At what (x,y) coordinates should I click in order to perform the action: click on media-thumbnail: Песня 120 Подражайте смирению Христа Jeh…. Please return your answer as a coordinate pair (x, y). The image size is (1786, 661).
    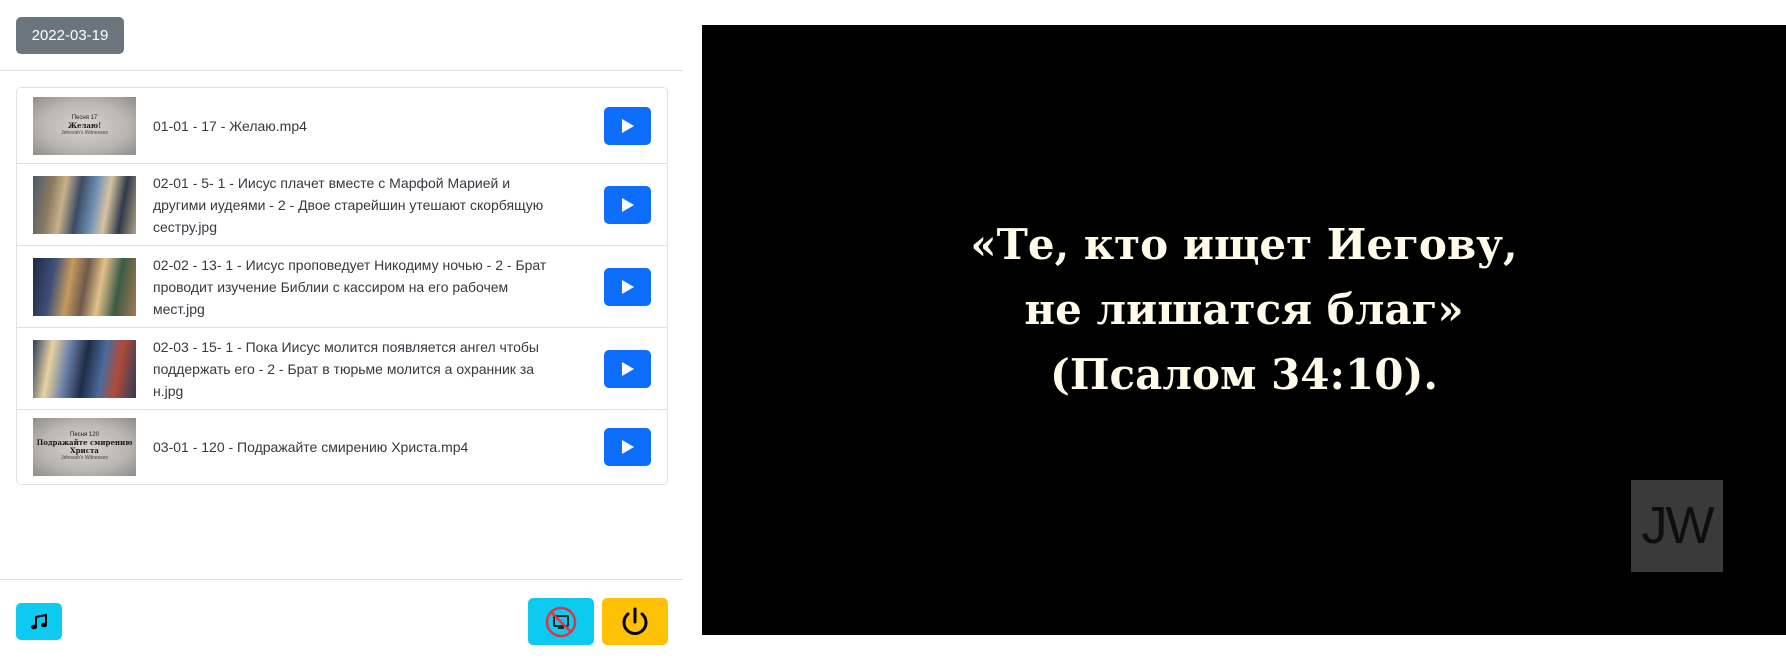
    Looking at the image, I should click on (84, 447).